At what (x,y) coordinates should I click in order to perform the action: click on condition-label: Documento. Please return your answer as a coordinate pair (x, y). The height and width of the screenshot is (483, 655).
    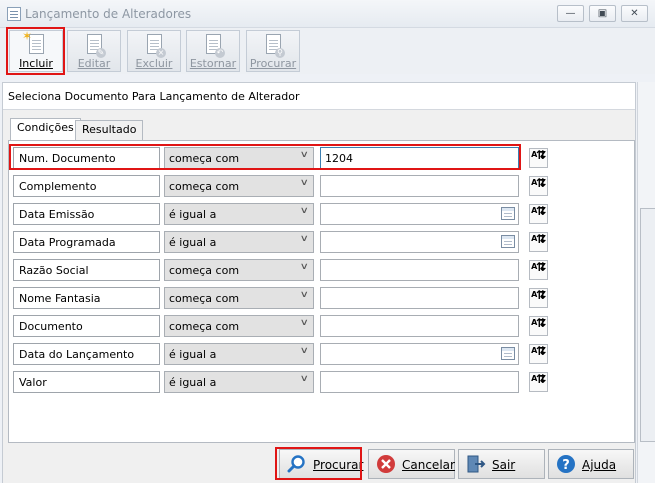
    Looking at the image, I should click on (86, 326).